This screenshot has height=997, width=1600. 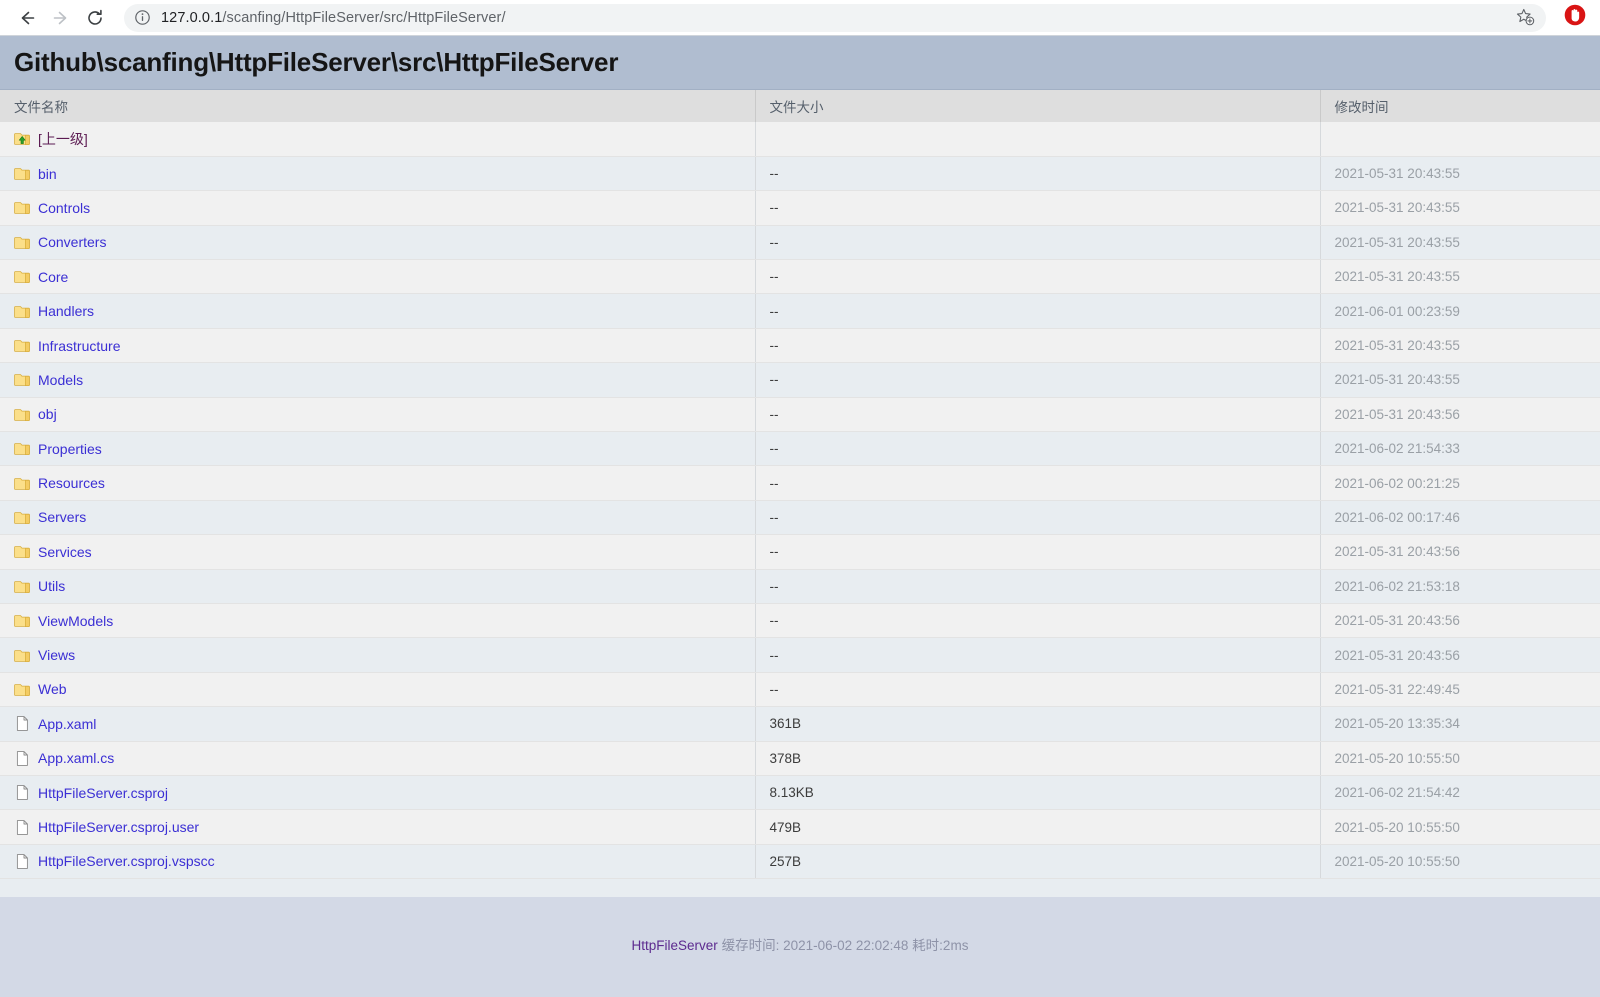 I want to click on table-row: Handlers -- 2021-06-01 00:23:59, so click(x=800, y=311).